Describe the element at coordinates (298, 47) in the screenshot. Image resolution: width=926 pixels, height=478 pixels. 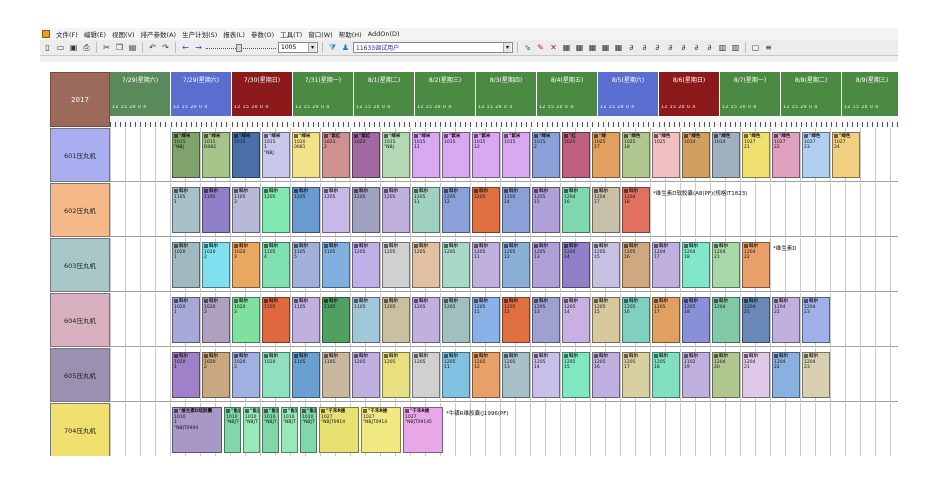
I see `zoom-combo: 1005 ▾` at that location.